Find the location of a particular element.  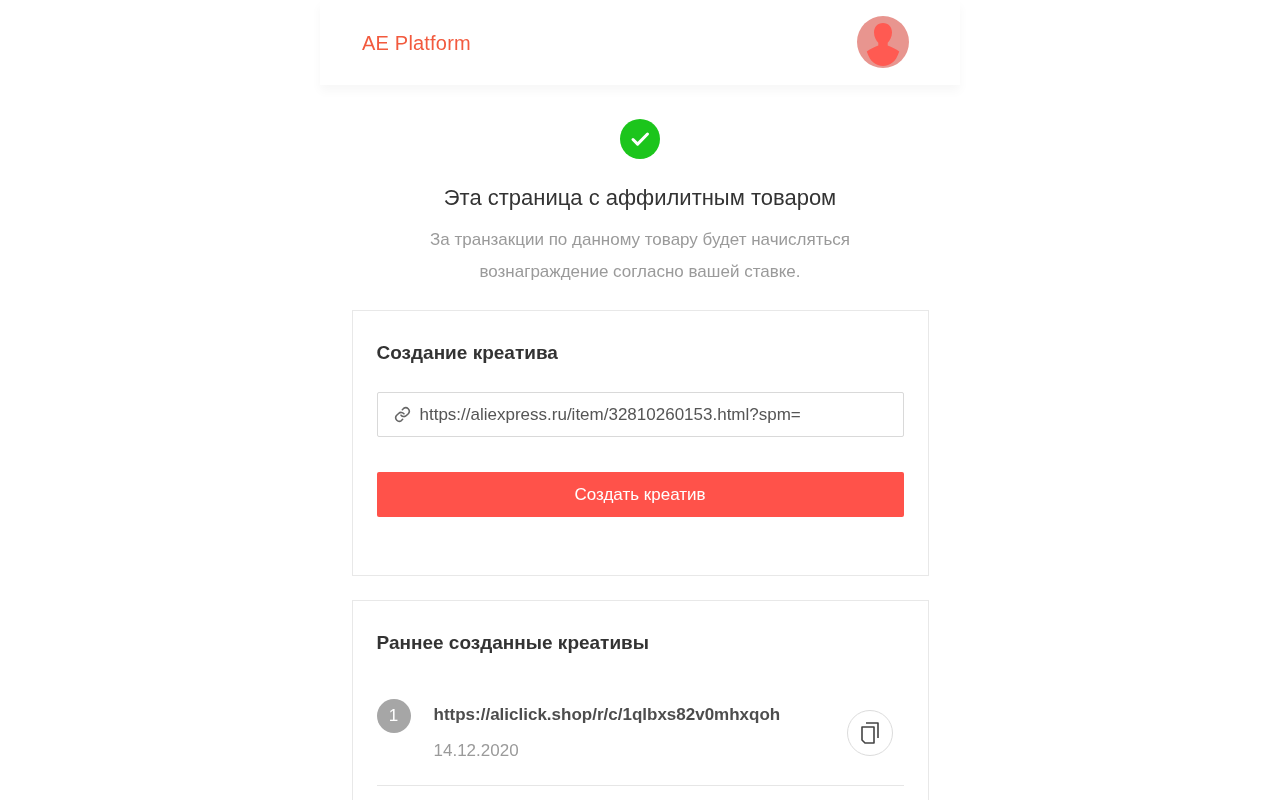

creative-date: 14.12.2020 is located at coordinates (476, 751).